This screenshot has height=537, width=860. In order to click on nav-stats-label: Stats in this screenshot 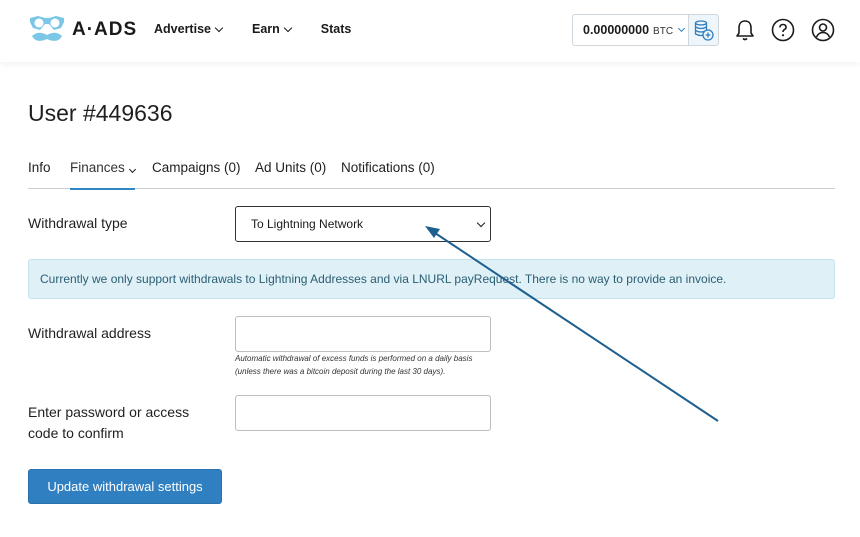, I will do `click(336, 29)`.